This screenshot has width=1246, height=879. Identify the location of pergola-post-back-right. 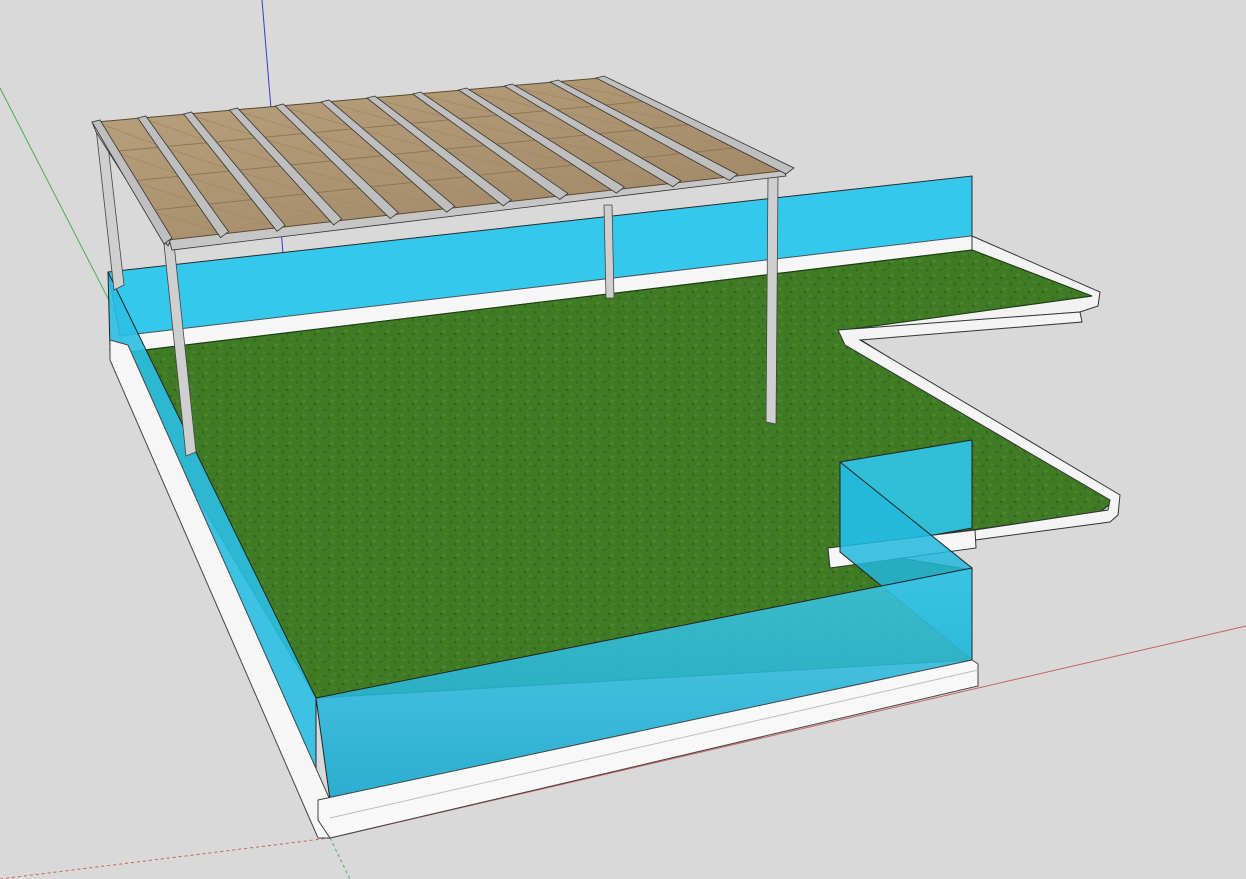
(609, 251).